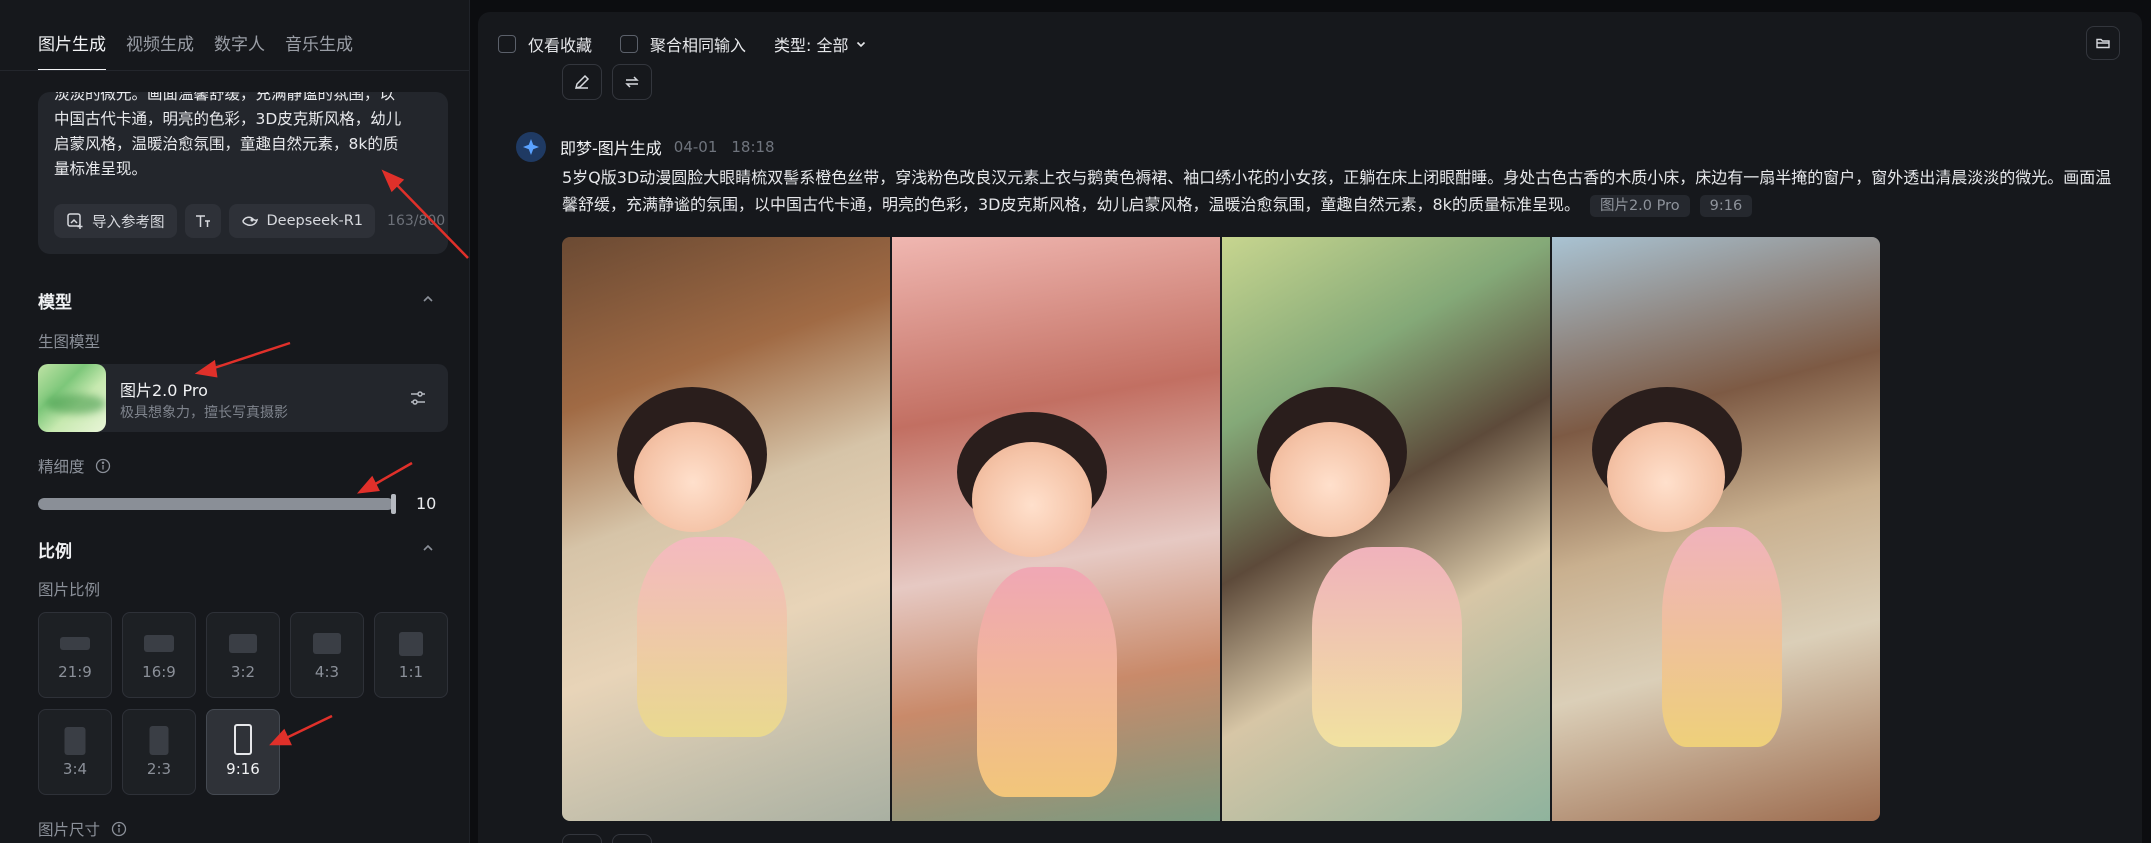 This screenshot has height=843, width=2151. What do you see at coordinates (319, 50) in the screenshot?
I see `tab-music-generation: 音乐生成` at bounding box center [319, 50].